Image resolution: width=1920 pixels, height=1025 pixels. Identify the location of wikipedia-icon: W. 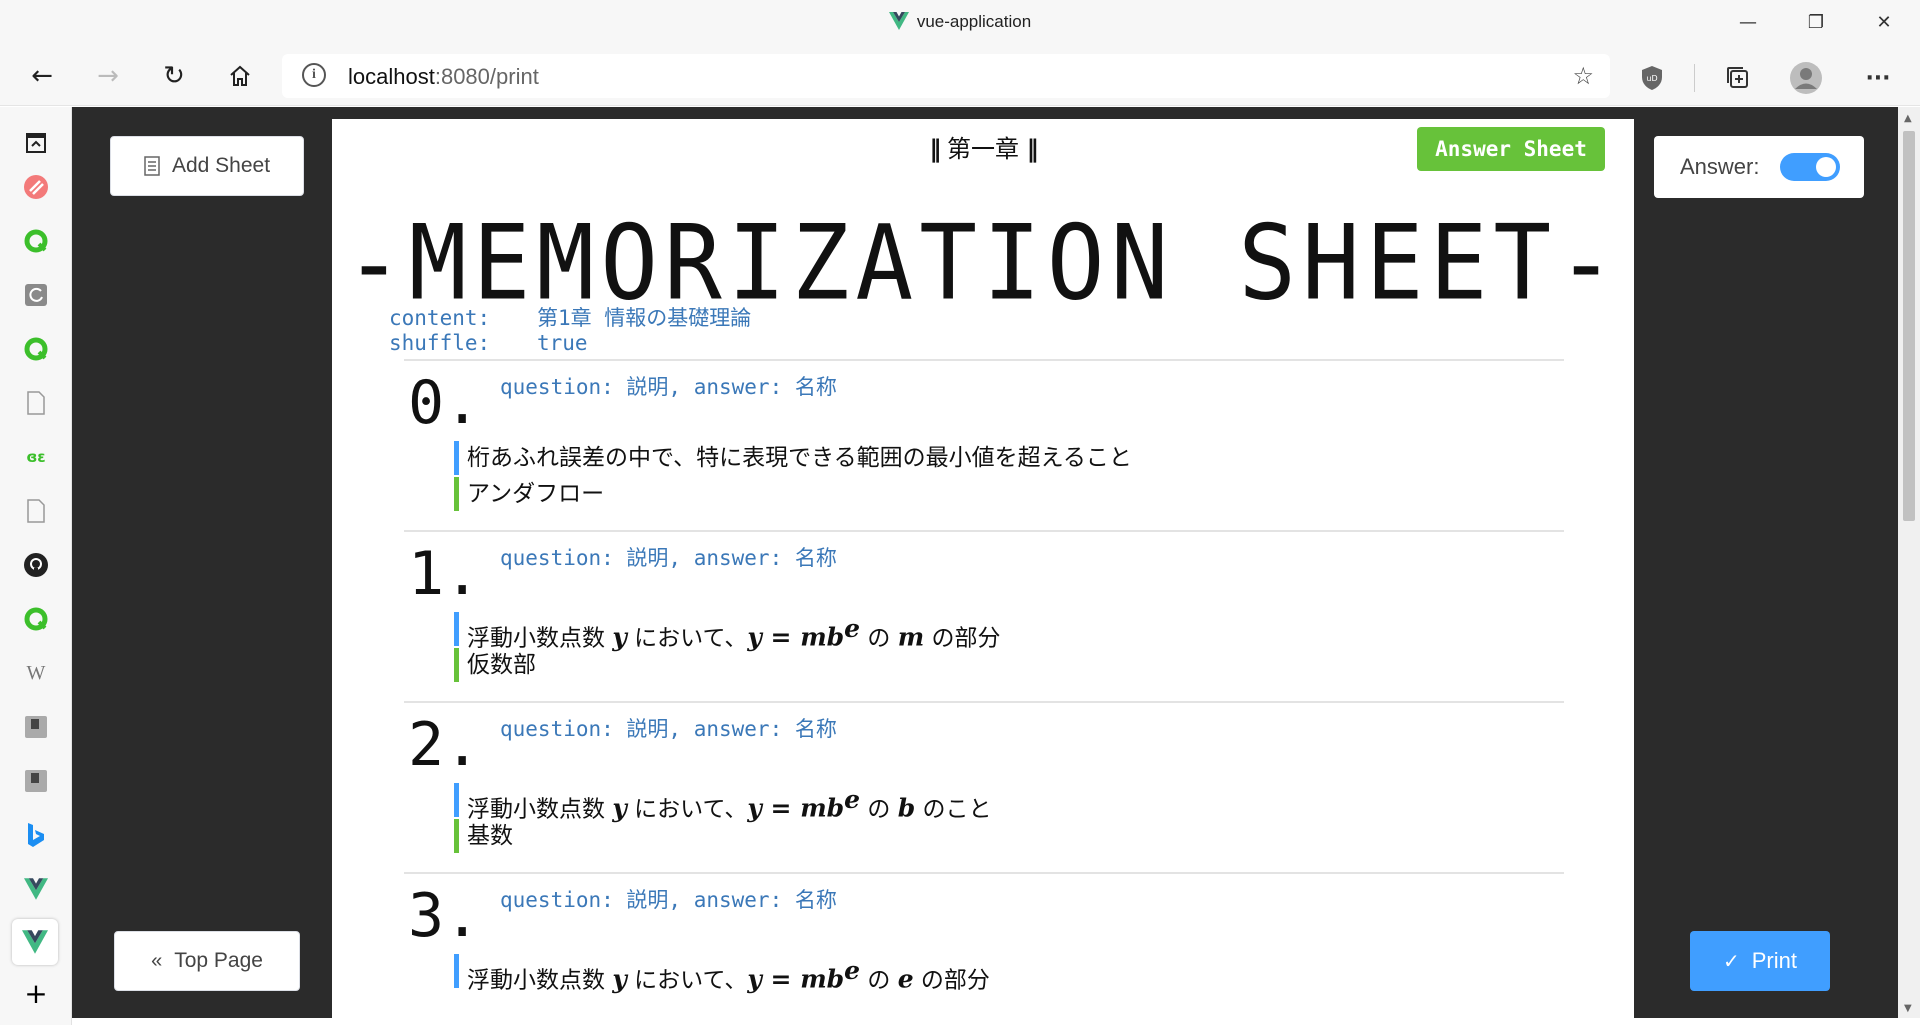
(36, 673).